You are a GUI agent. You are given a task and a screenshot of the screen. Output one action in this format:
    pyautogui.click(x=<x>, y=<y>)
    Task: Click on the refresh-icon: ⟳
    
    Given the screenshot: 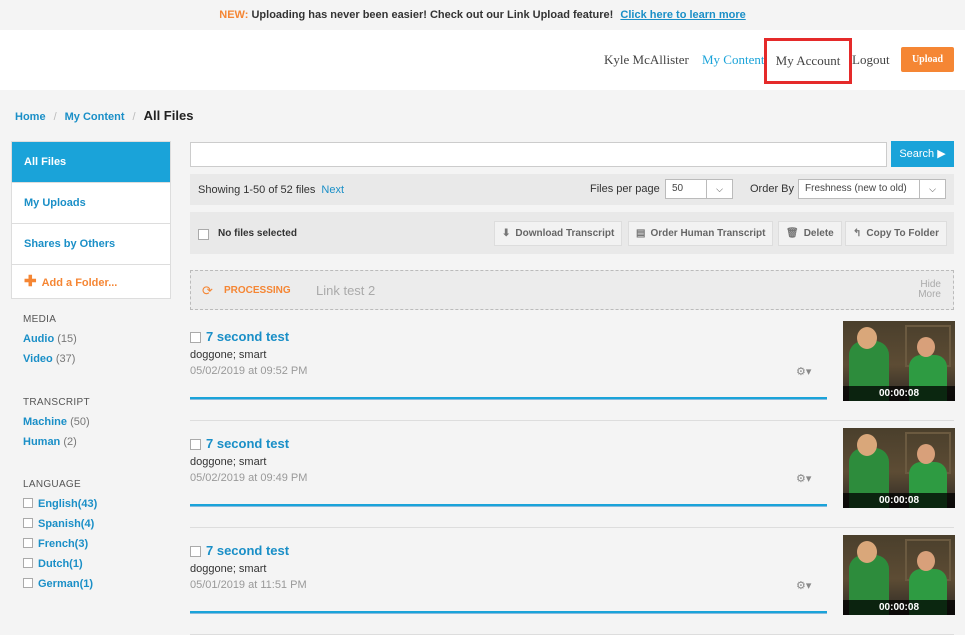 What is the action you would take?
    pyautogui.click(x=207, y=290)
    